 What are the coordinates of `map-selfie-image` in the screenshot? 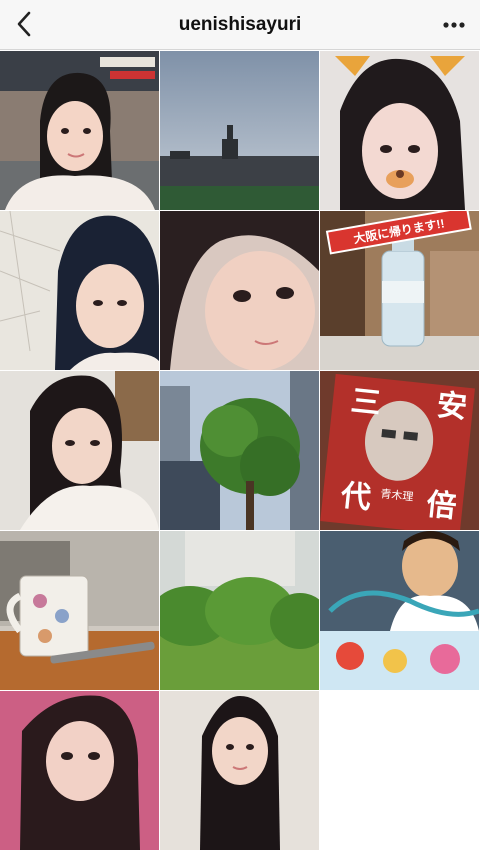 It's located at (79, 290).